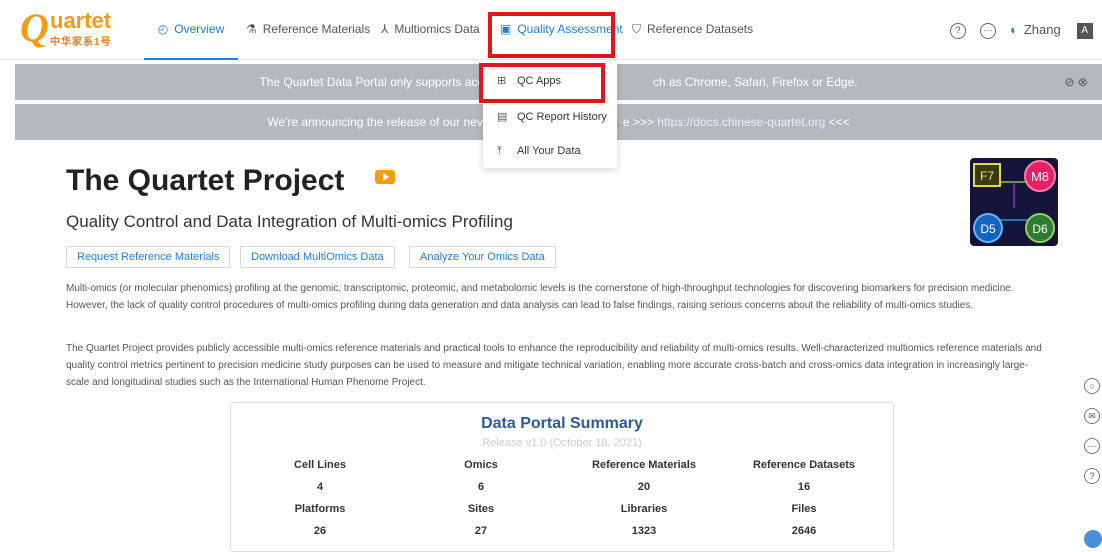  Describe the element at coordinates (375, 122) in the screenshot. I see `banner-release-head: We're announcing the release of our nev` at that location.